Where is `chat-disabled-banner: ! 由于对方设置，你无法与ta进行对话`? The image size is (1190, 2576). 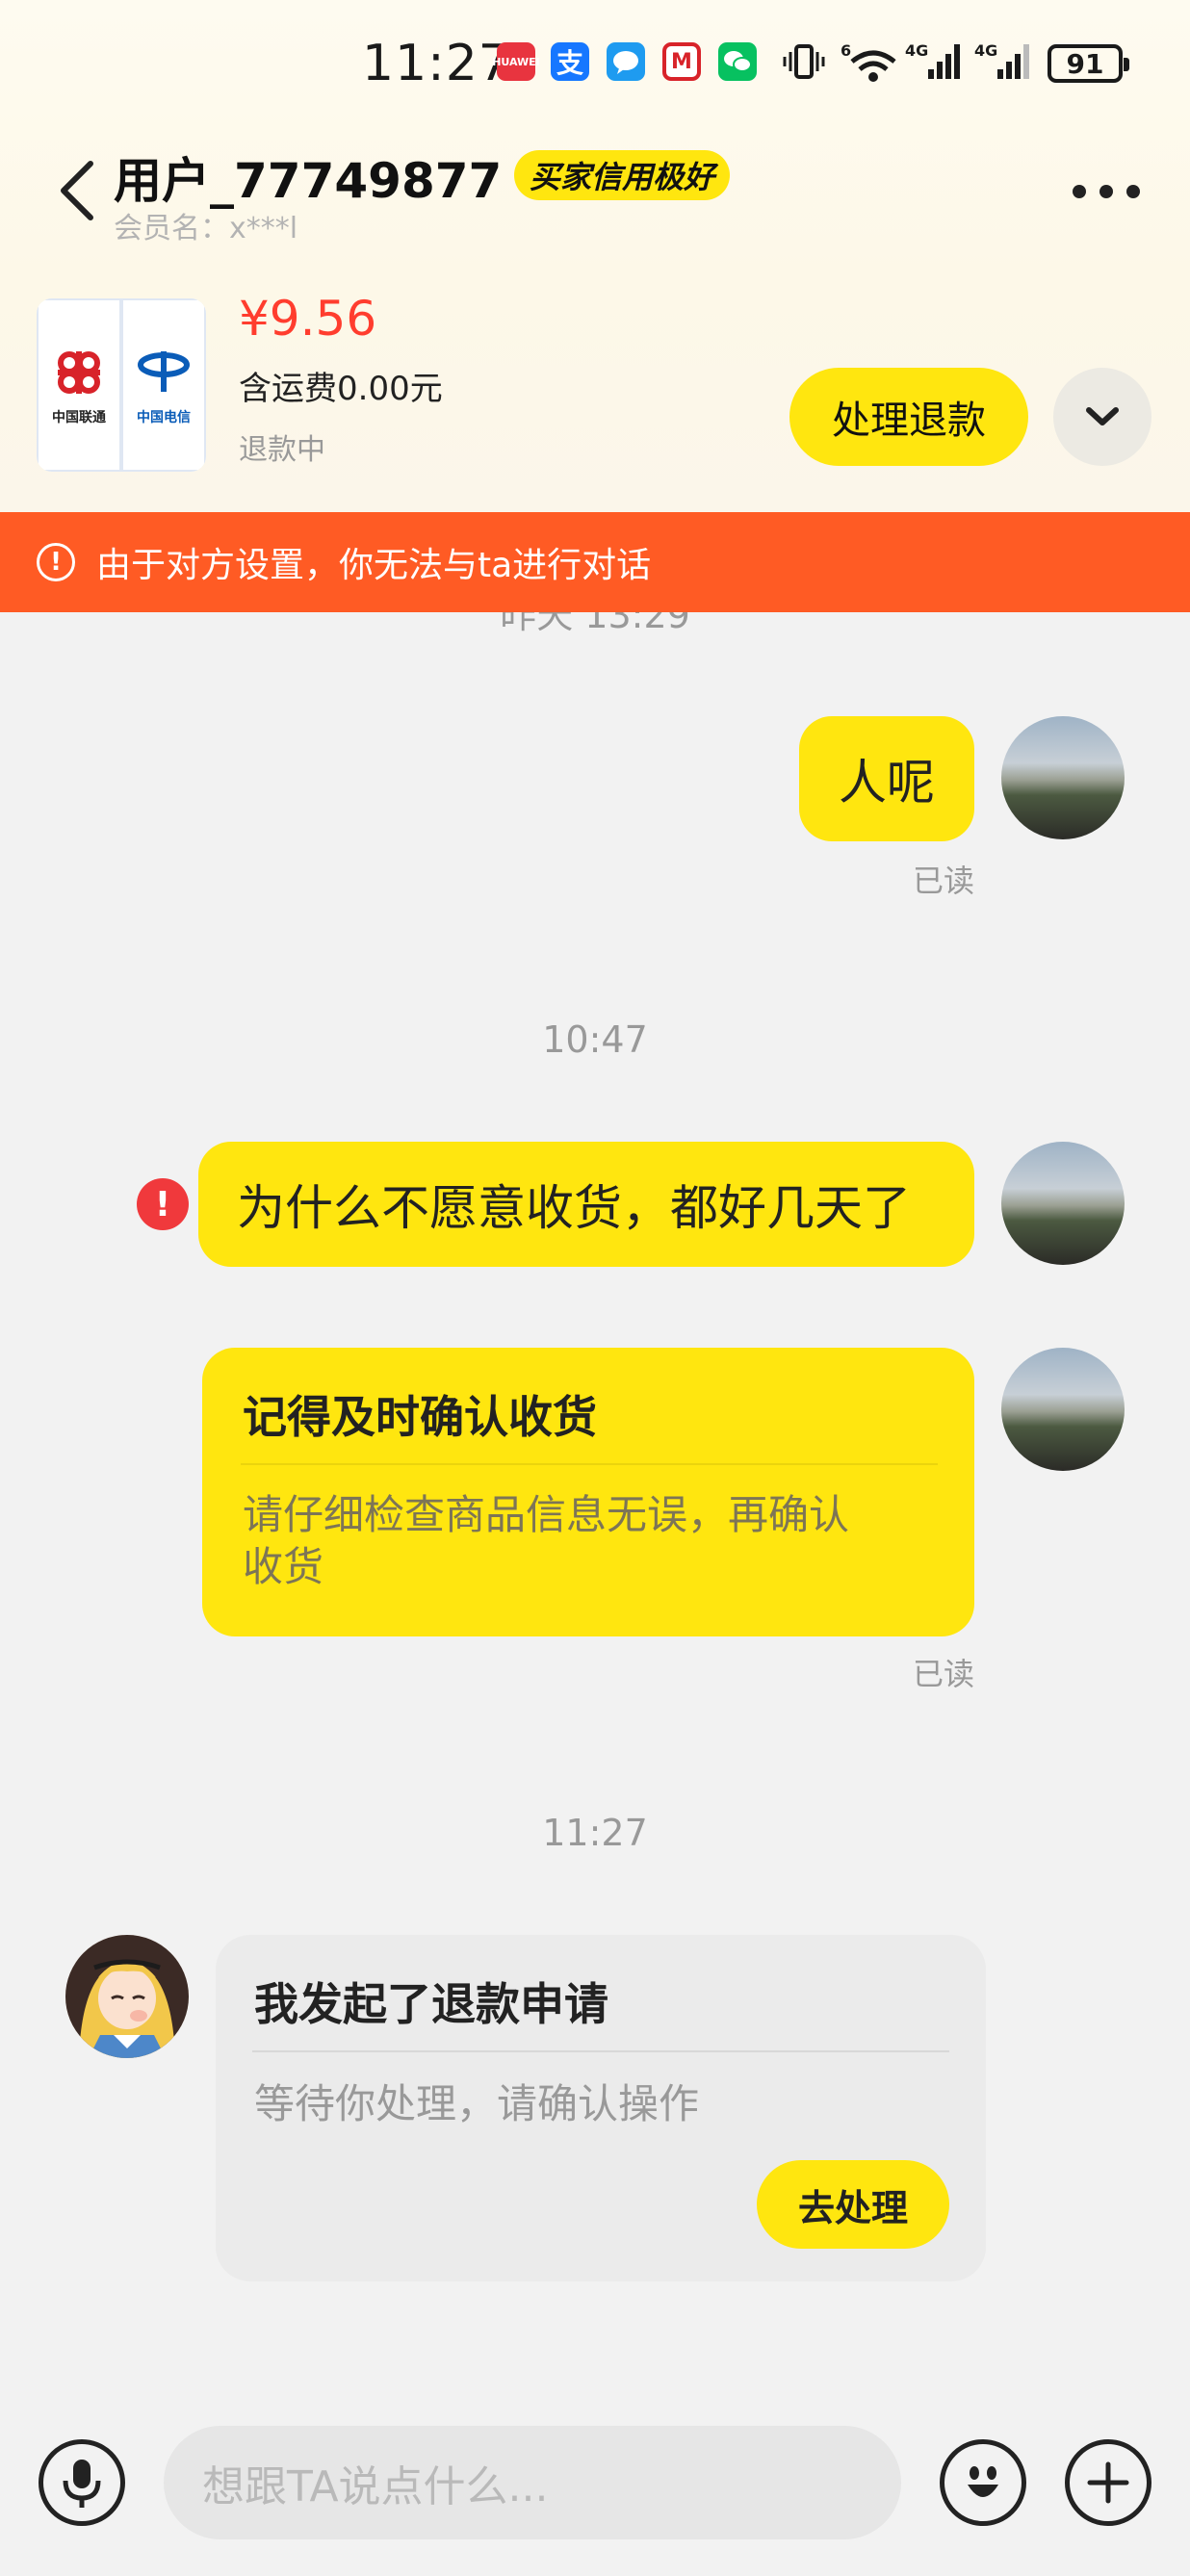
chat-disabled-banner: ! 由于对方设置，你无法与ta进行对话 is located at coordinates (595, 562).